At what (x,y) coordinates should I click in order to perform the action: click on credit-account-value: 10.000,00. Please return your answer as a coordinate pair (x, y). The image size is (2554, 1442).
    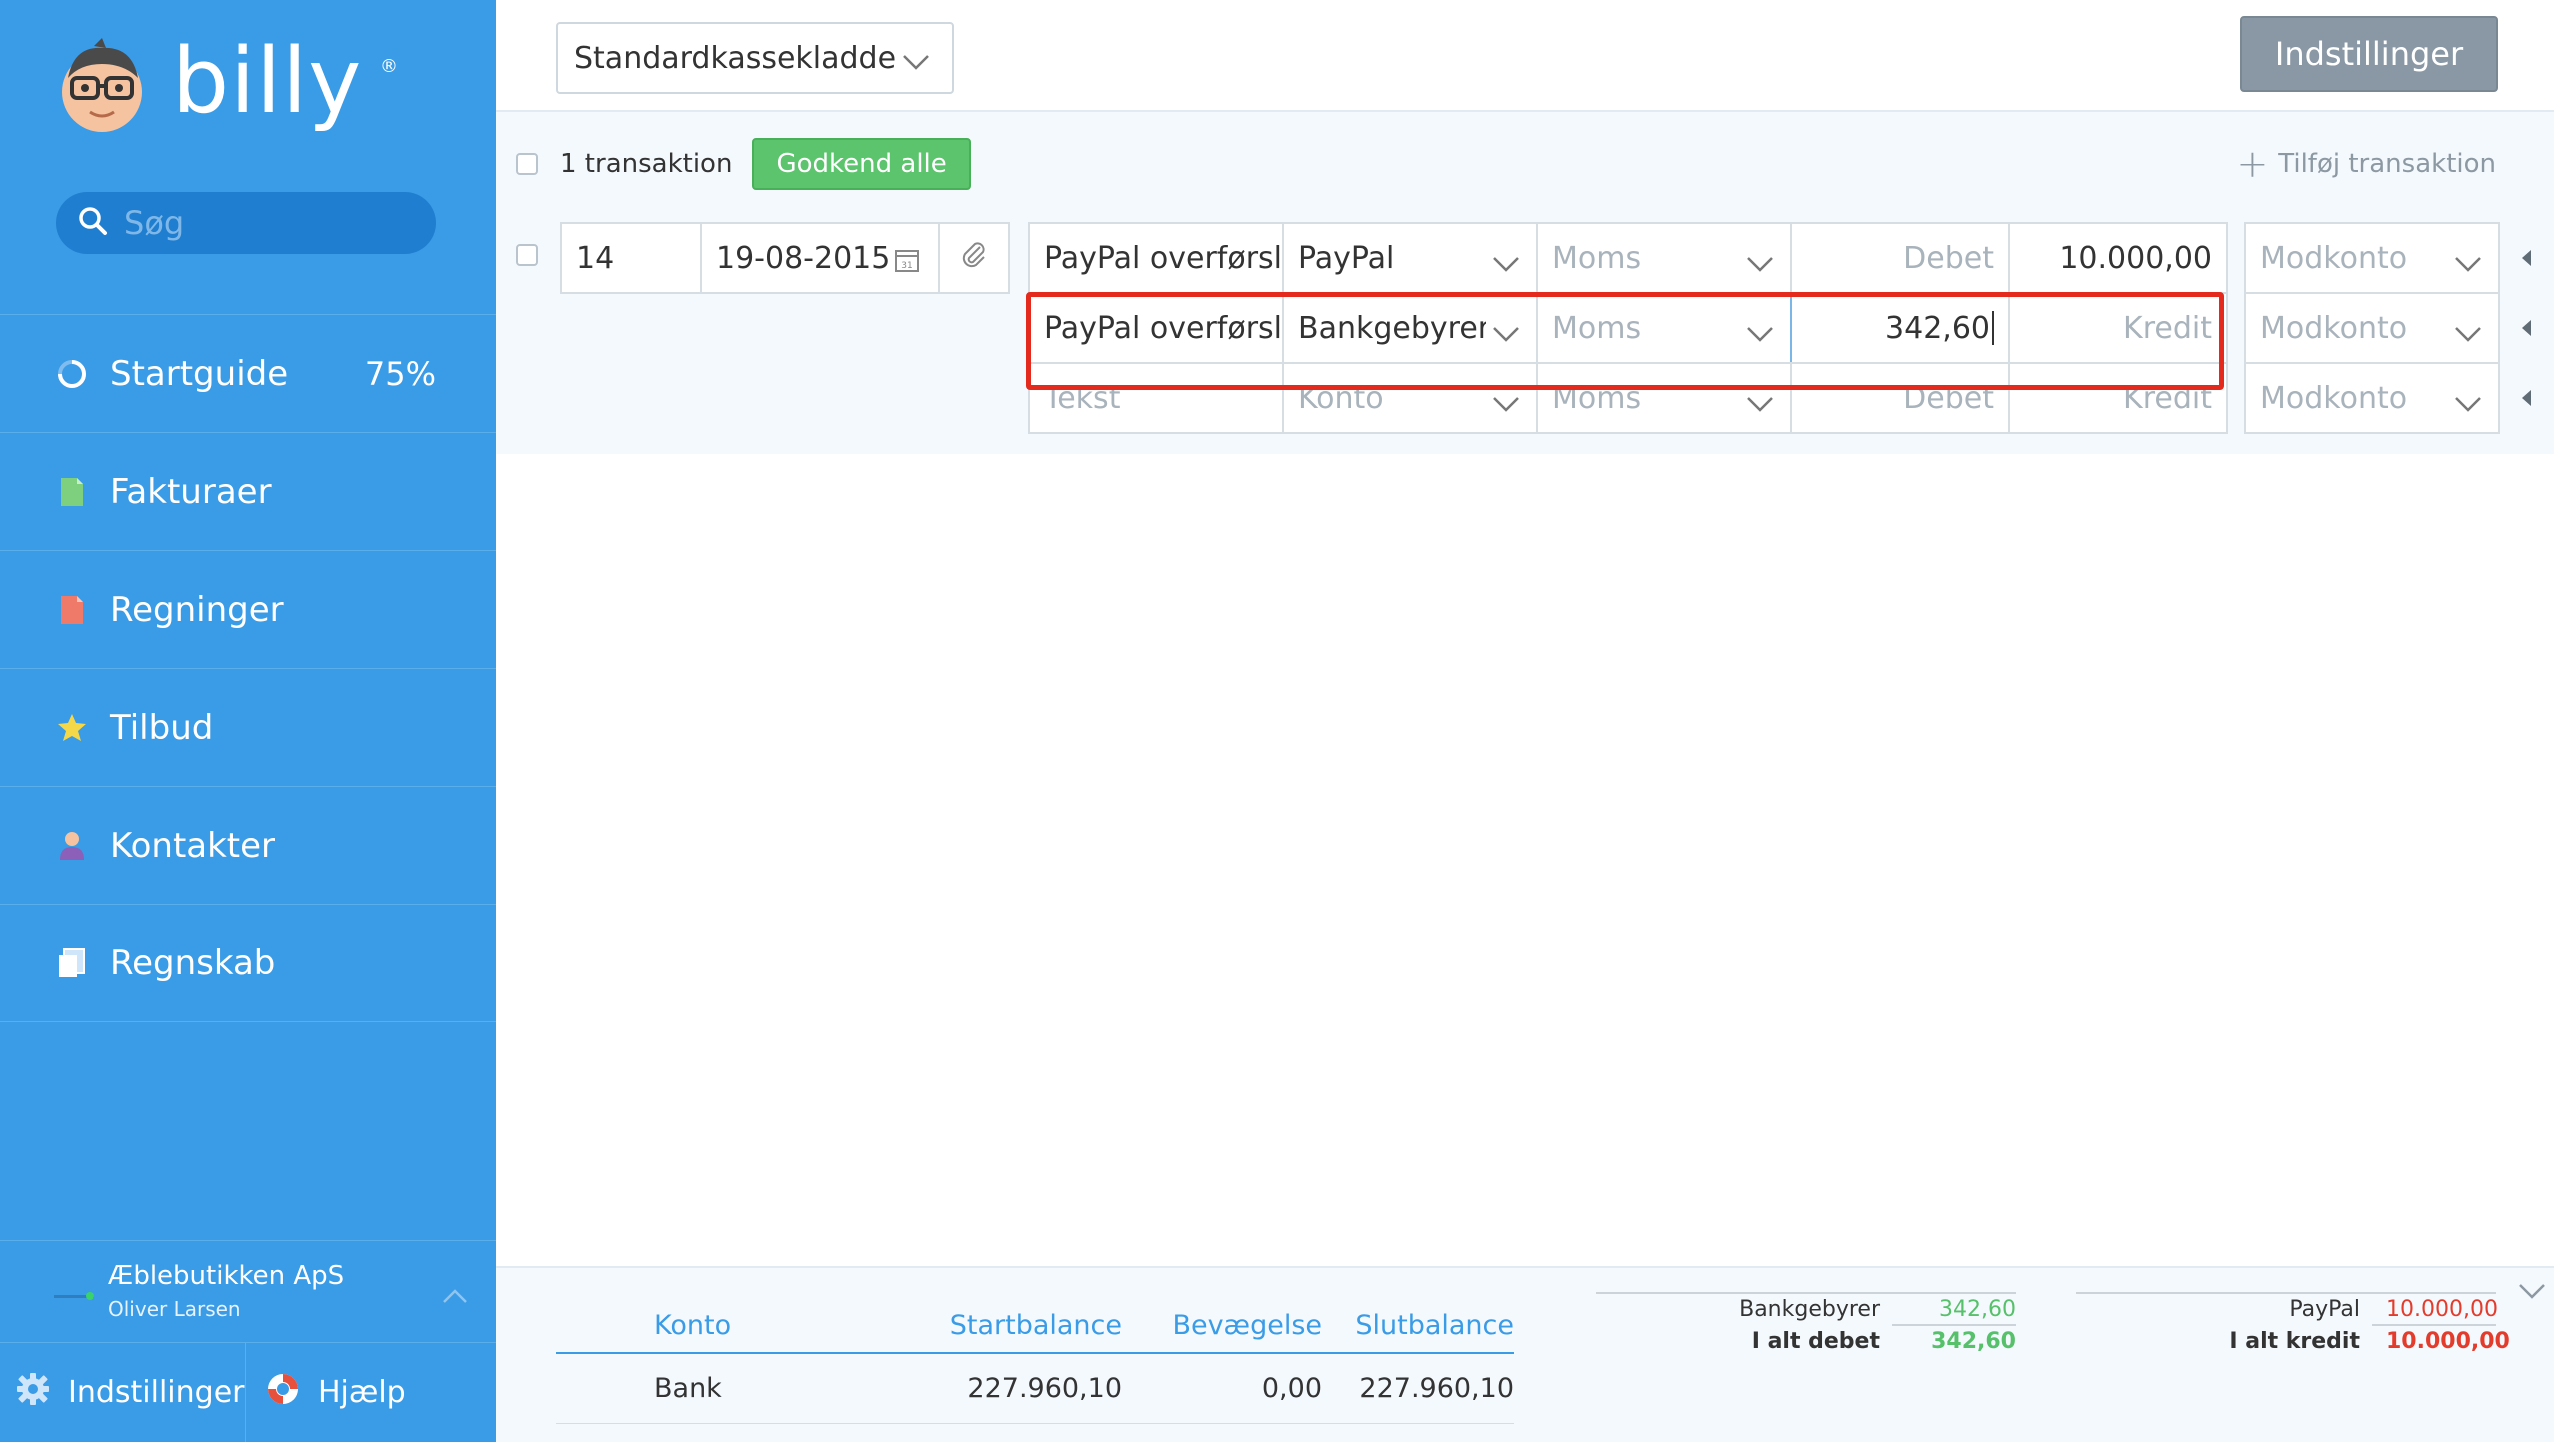
    Looking at the image, I should click on (2442, 1309).